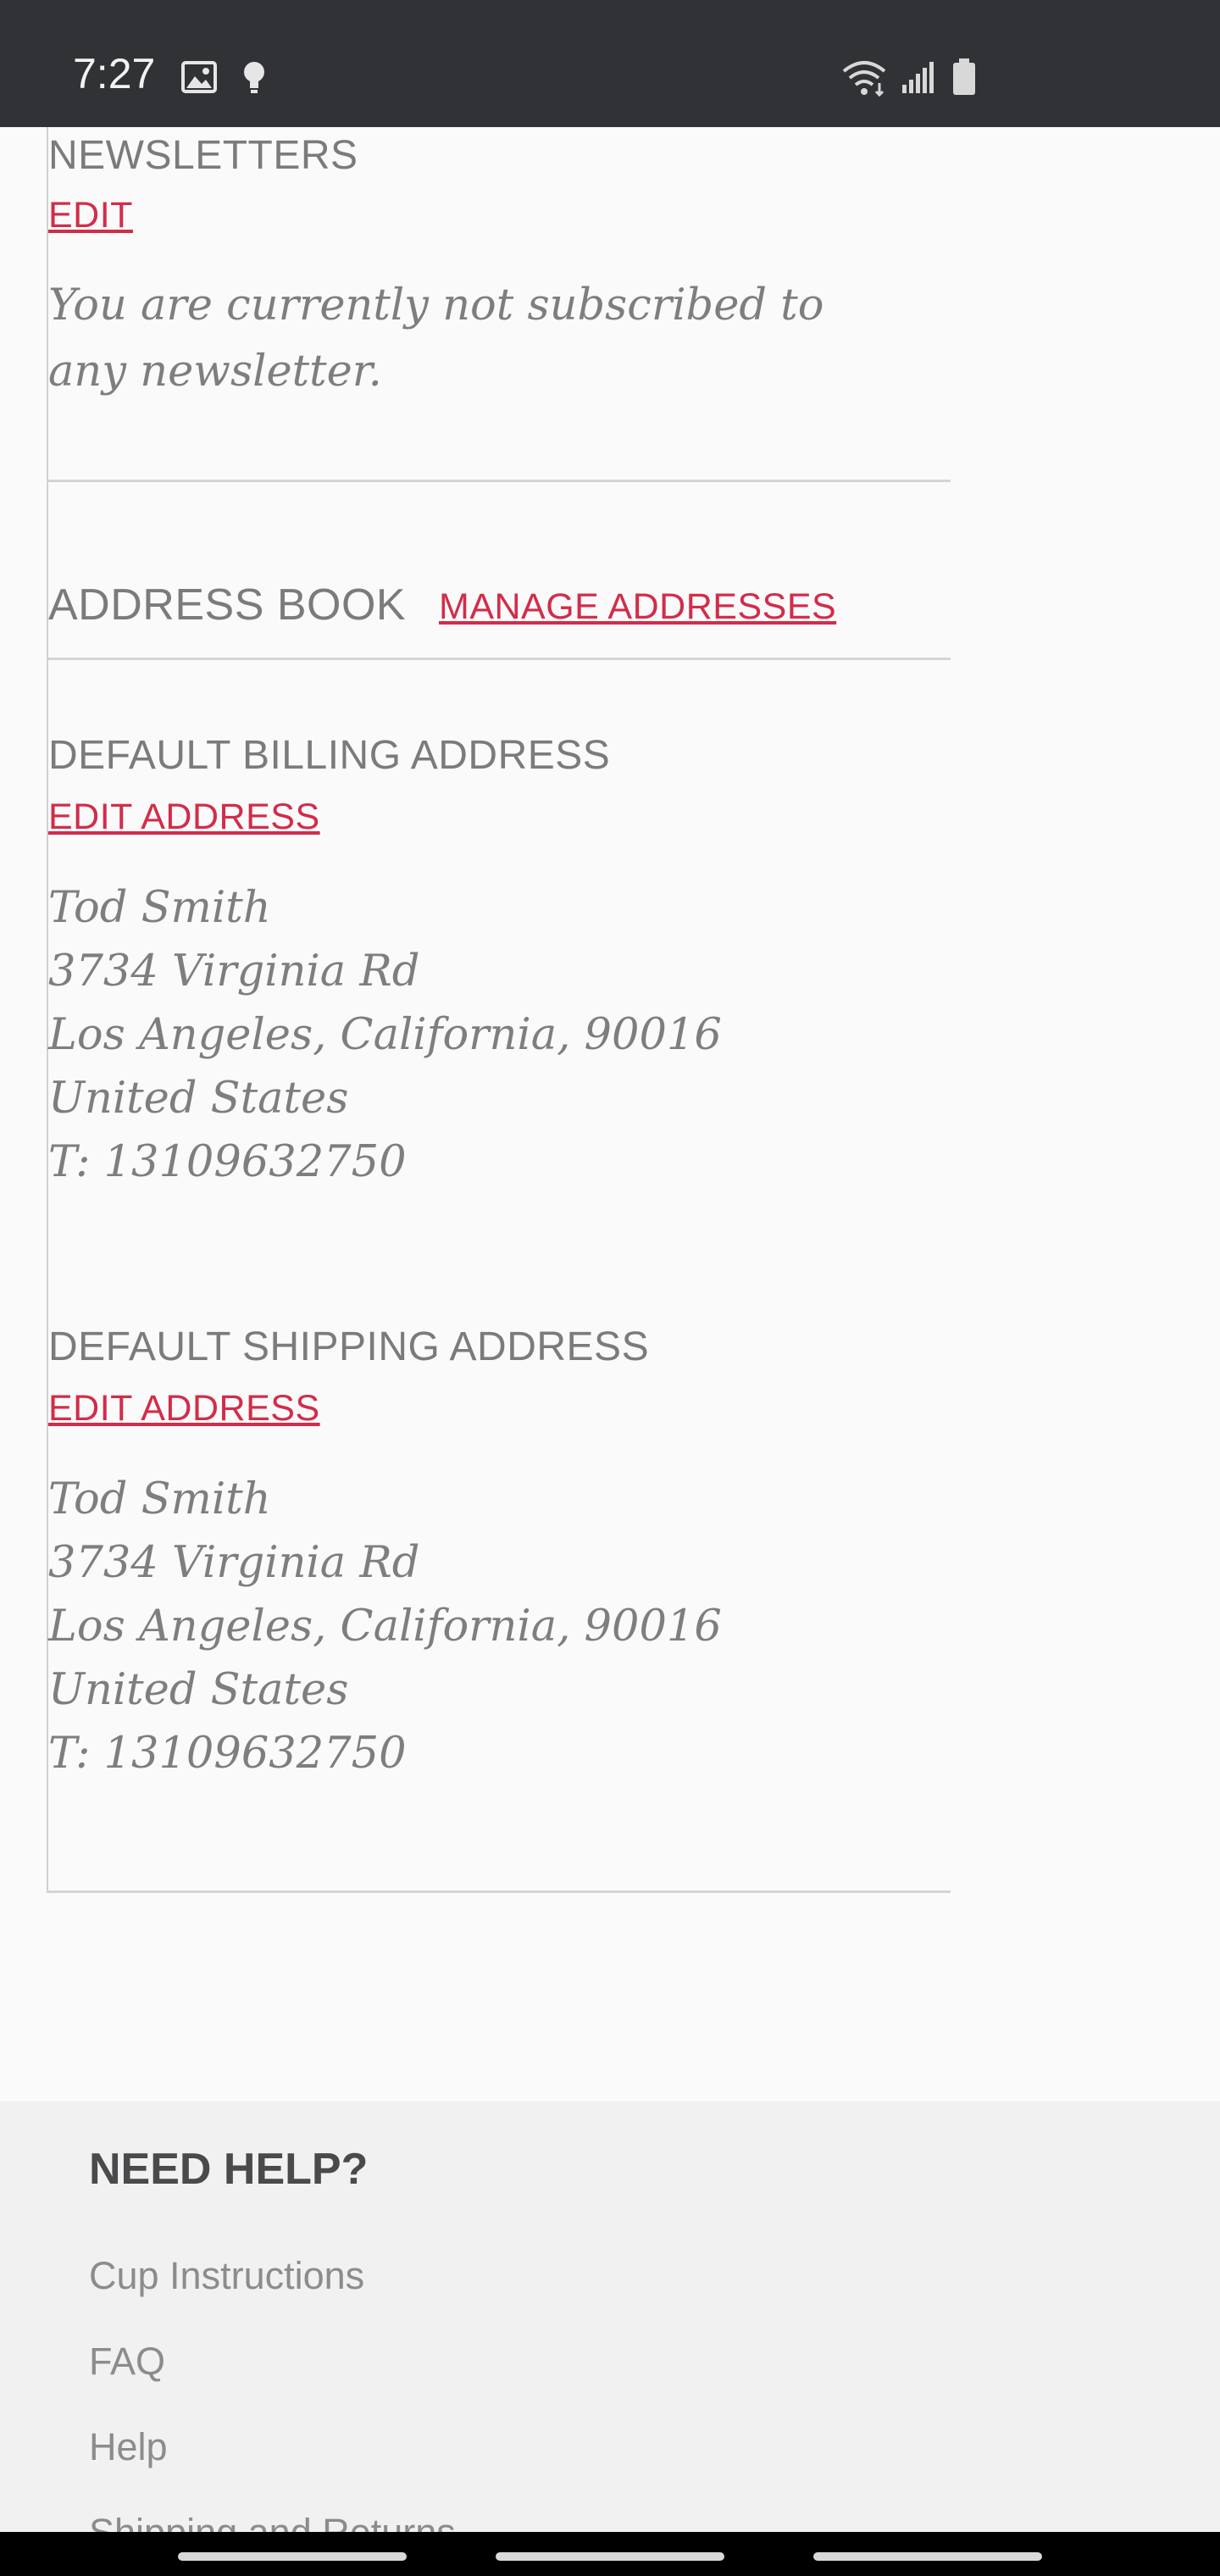  I want to click on manage-addresses-link: MANAGE ADDRESSES, so click(637, 607).